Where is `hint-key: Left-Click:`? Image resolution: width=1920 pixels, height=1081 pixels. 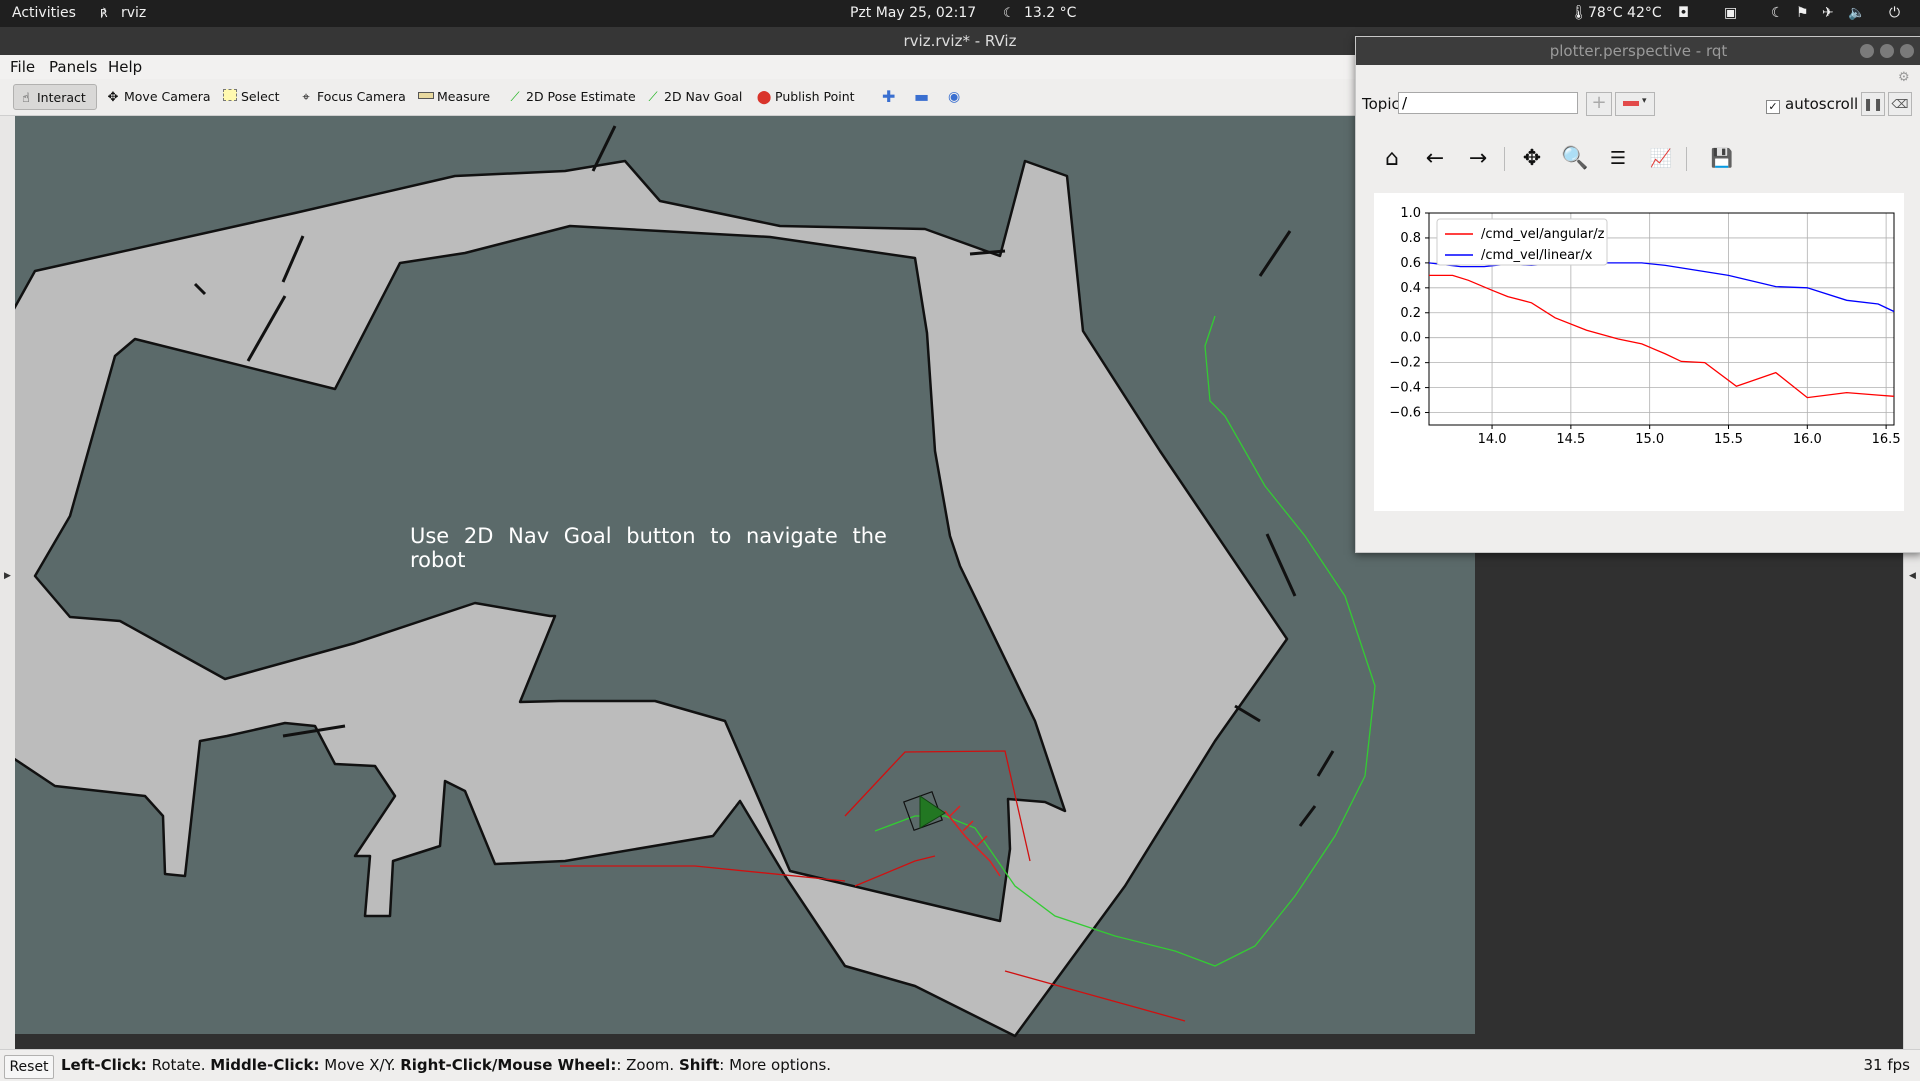
hint-key: Left-Click: is located at coordinates (104, 1065).